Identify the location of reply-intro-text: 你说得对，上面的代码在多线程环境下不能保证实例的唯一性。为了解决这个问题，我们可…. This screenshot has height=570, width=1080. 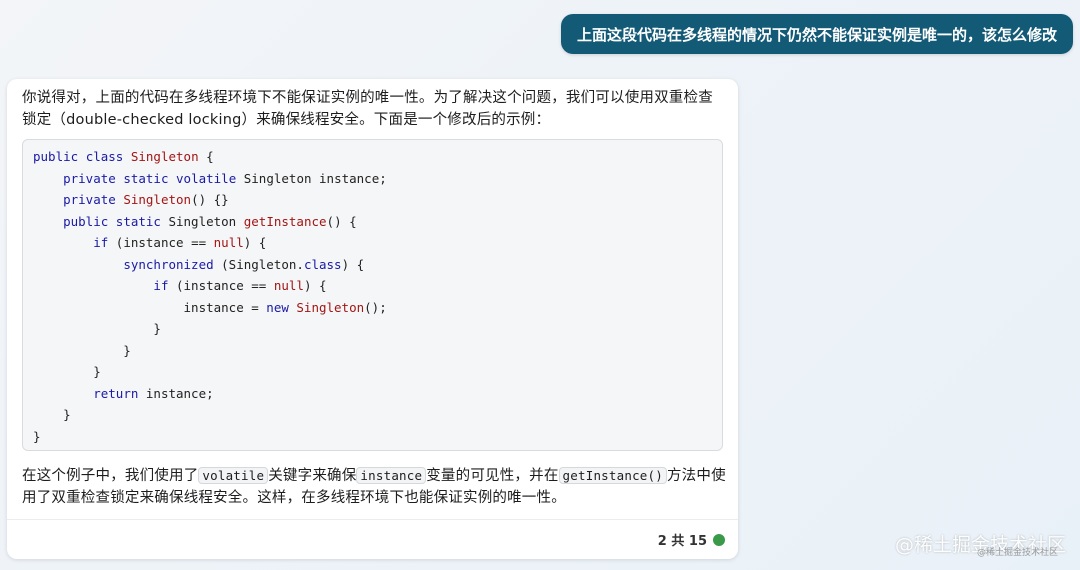
(367, 109).